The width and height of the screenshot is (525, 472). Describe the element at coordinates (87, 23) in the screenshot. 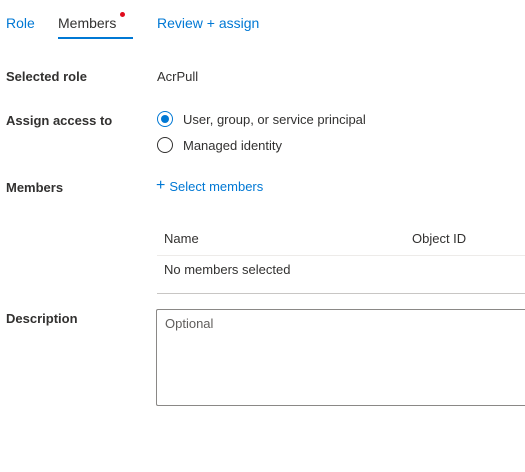

I see `tab-members: Members` at that location.